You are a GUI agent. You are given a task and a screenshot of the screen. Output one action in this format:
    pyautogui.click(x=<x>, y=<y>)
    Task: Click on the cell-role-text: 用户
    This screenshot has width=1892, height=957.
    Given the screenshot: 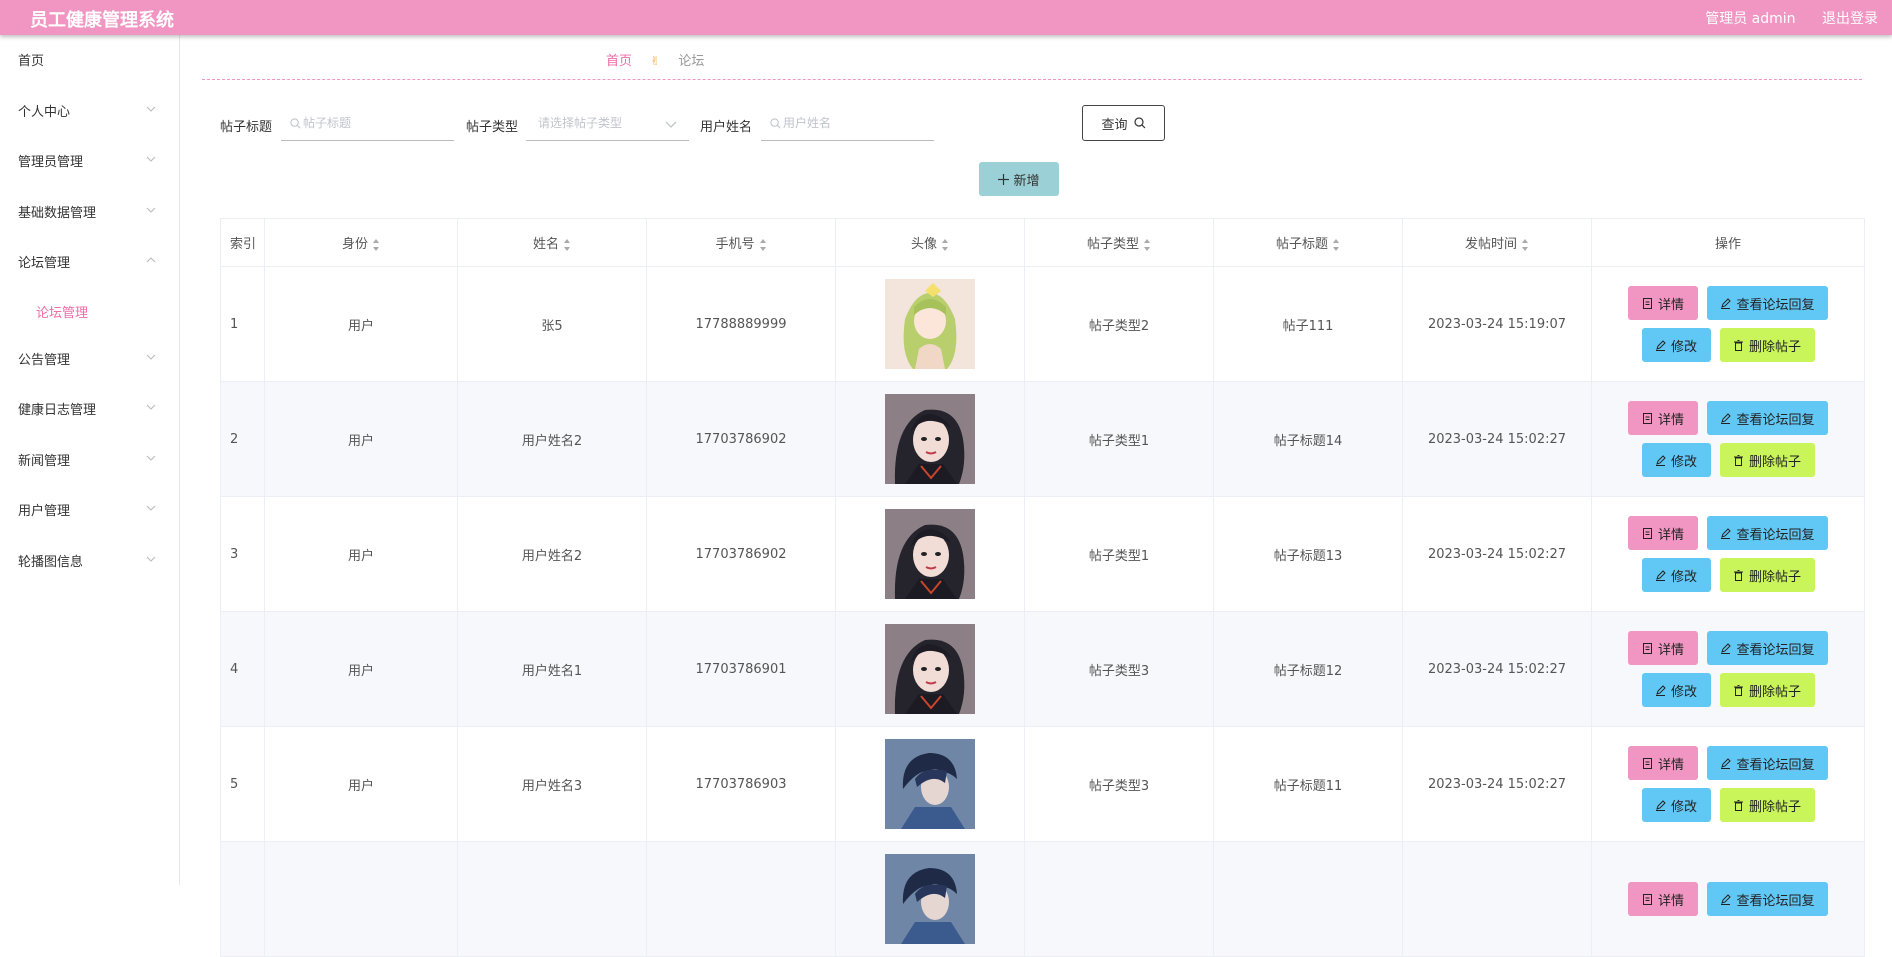 What is the action you would take?
    pyautogui.click(x=360, y=786)
    